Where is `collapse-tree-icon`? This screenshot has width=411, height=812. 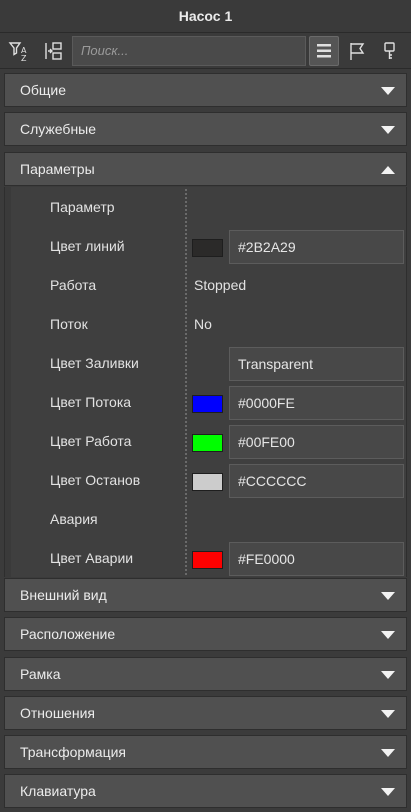 collapse-tree-icon is located at coordinates (53, 51).